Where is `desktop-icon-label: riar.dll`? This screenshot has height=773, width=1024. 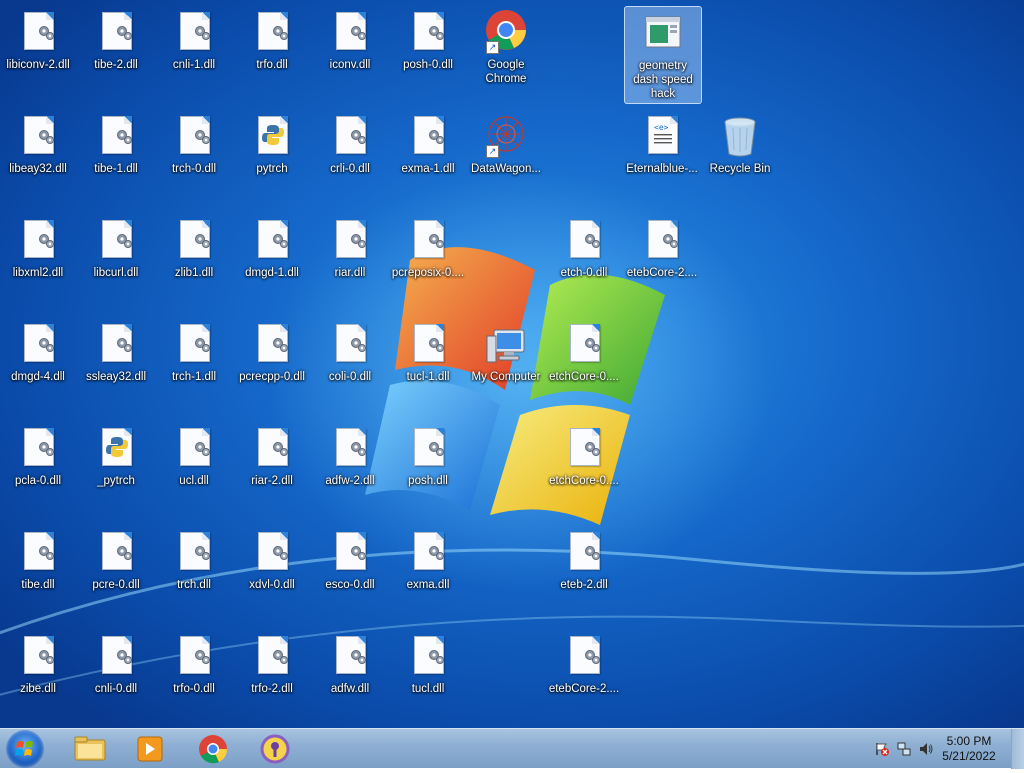 desktop-icon-label: riar.dll is located at coordinates (350, 273).